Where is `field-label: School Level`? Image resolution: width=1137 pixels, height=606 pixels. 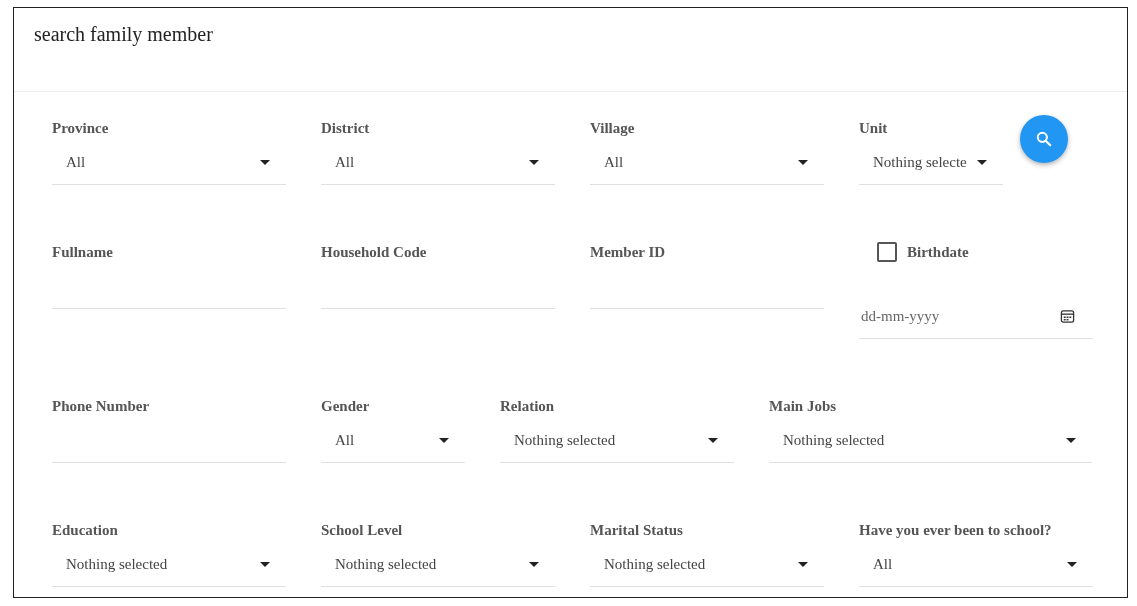 field-label: School Level is located at coordinates (362, 530).